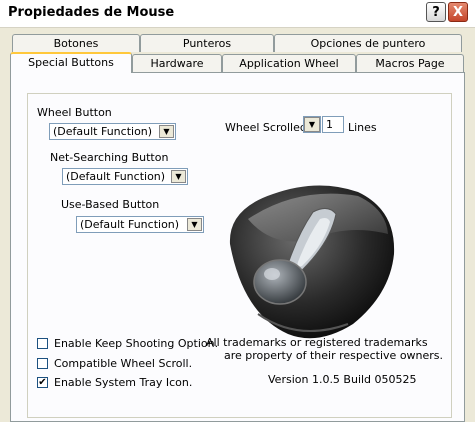 Image resolution: width=475 pixels, height=422 pixels. Describe the element at coordinates (123, 363) in the screenshot. I see `compatible-wheel-scroll-label: Compatible Wheel Scroll.` at that location.